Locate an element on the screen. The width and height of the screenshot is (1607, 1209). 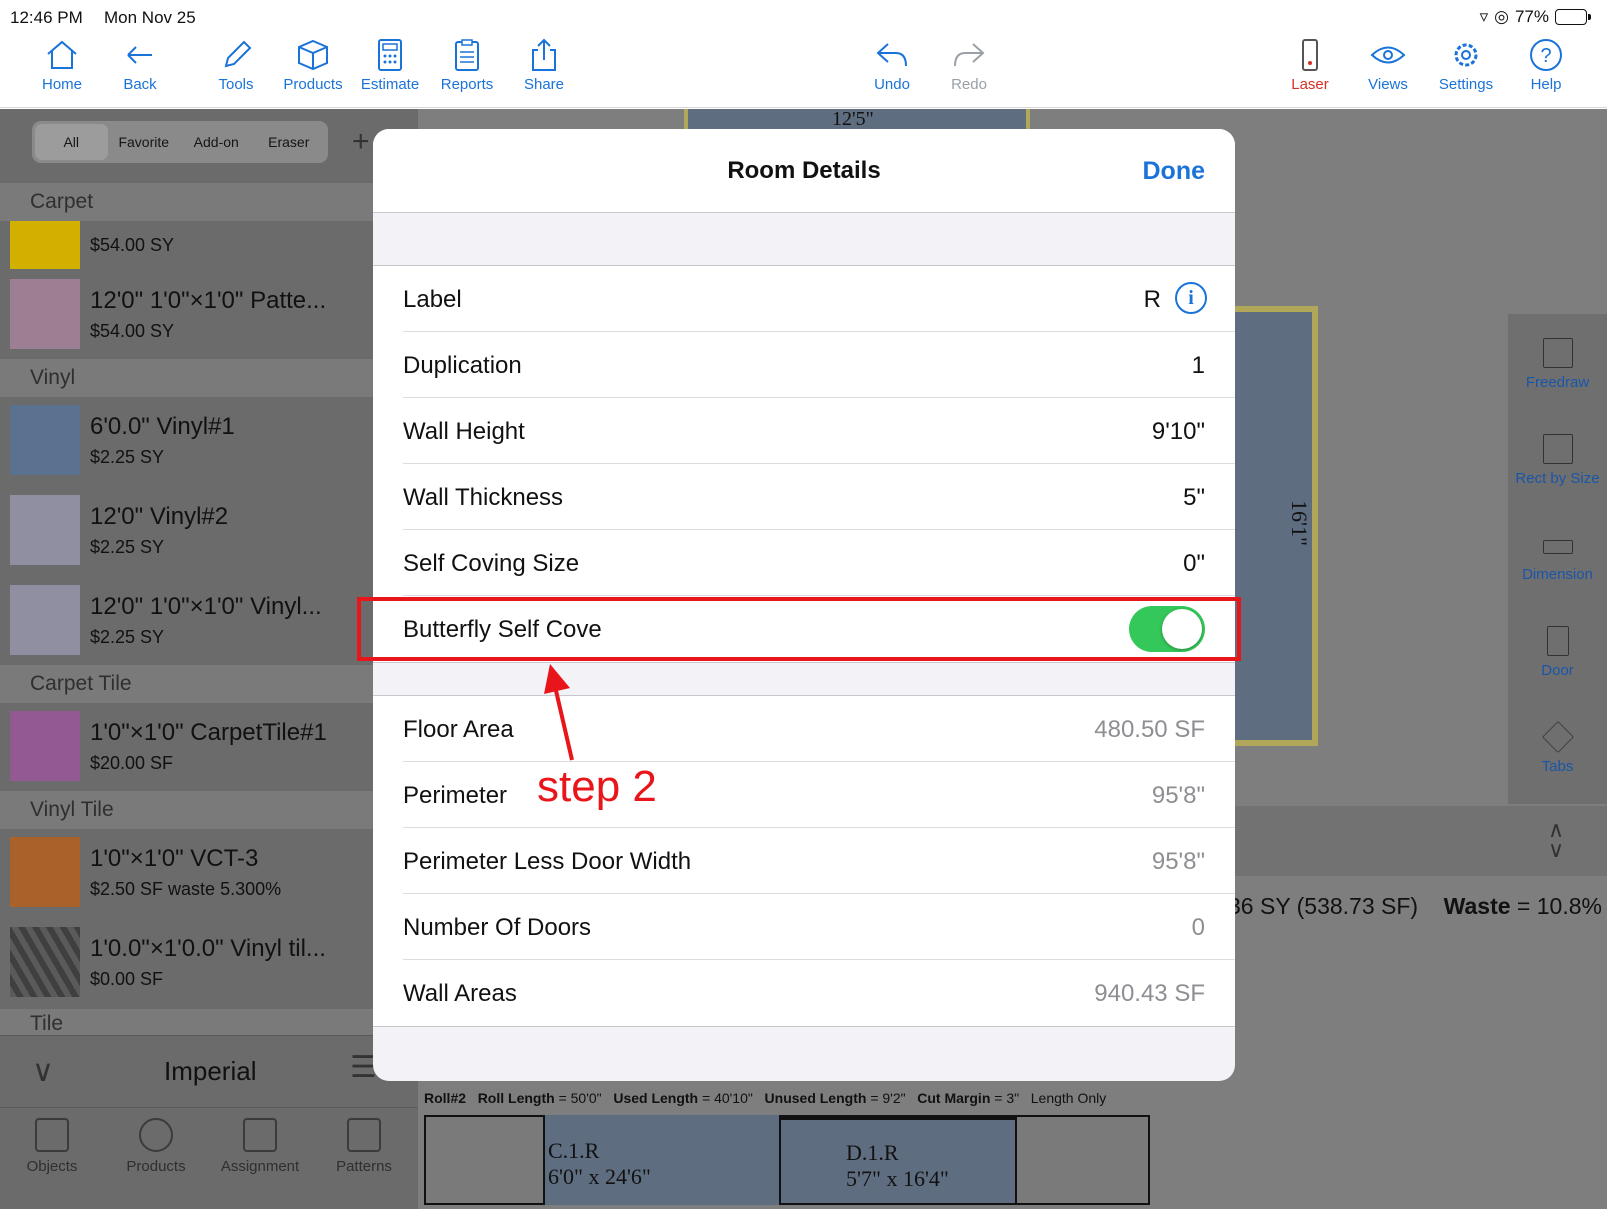
list-item: 1'0.0"×1'0.0" Vinyl til... $0.00 SF is located at coordinates (214, 964).